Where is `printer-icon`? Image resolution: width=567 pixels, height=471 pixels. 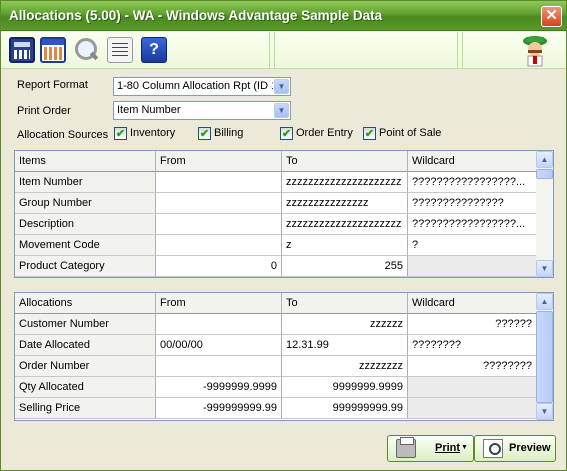
printer-icon is located at coordinates (406, 447).